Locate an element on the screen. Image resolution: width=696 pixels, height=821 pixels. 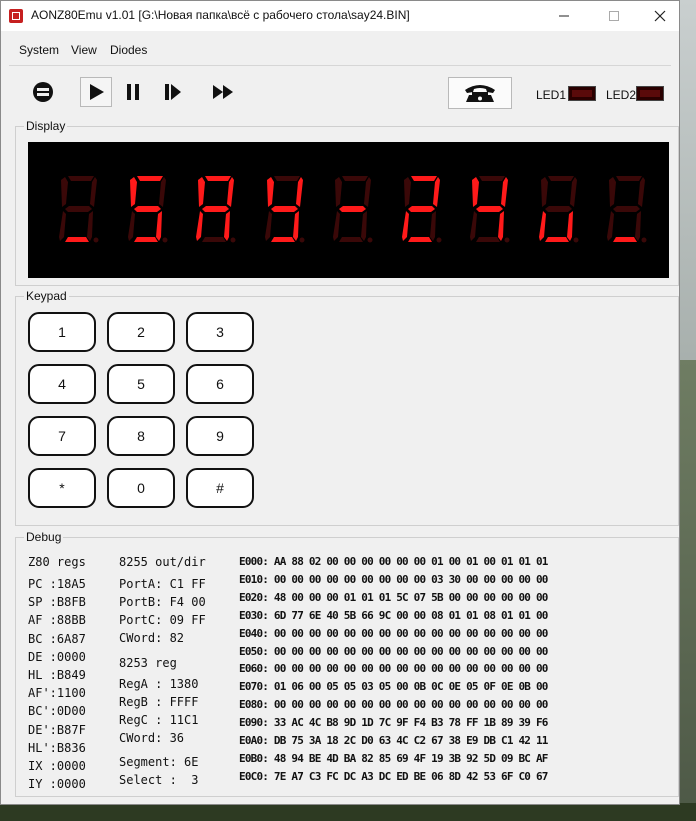
i8253-regc: RegC : 11C1 is located at coordinates (159, 720).